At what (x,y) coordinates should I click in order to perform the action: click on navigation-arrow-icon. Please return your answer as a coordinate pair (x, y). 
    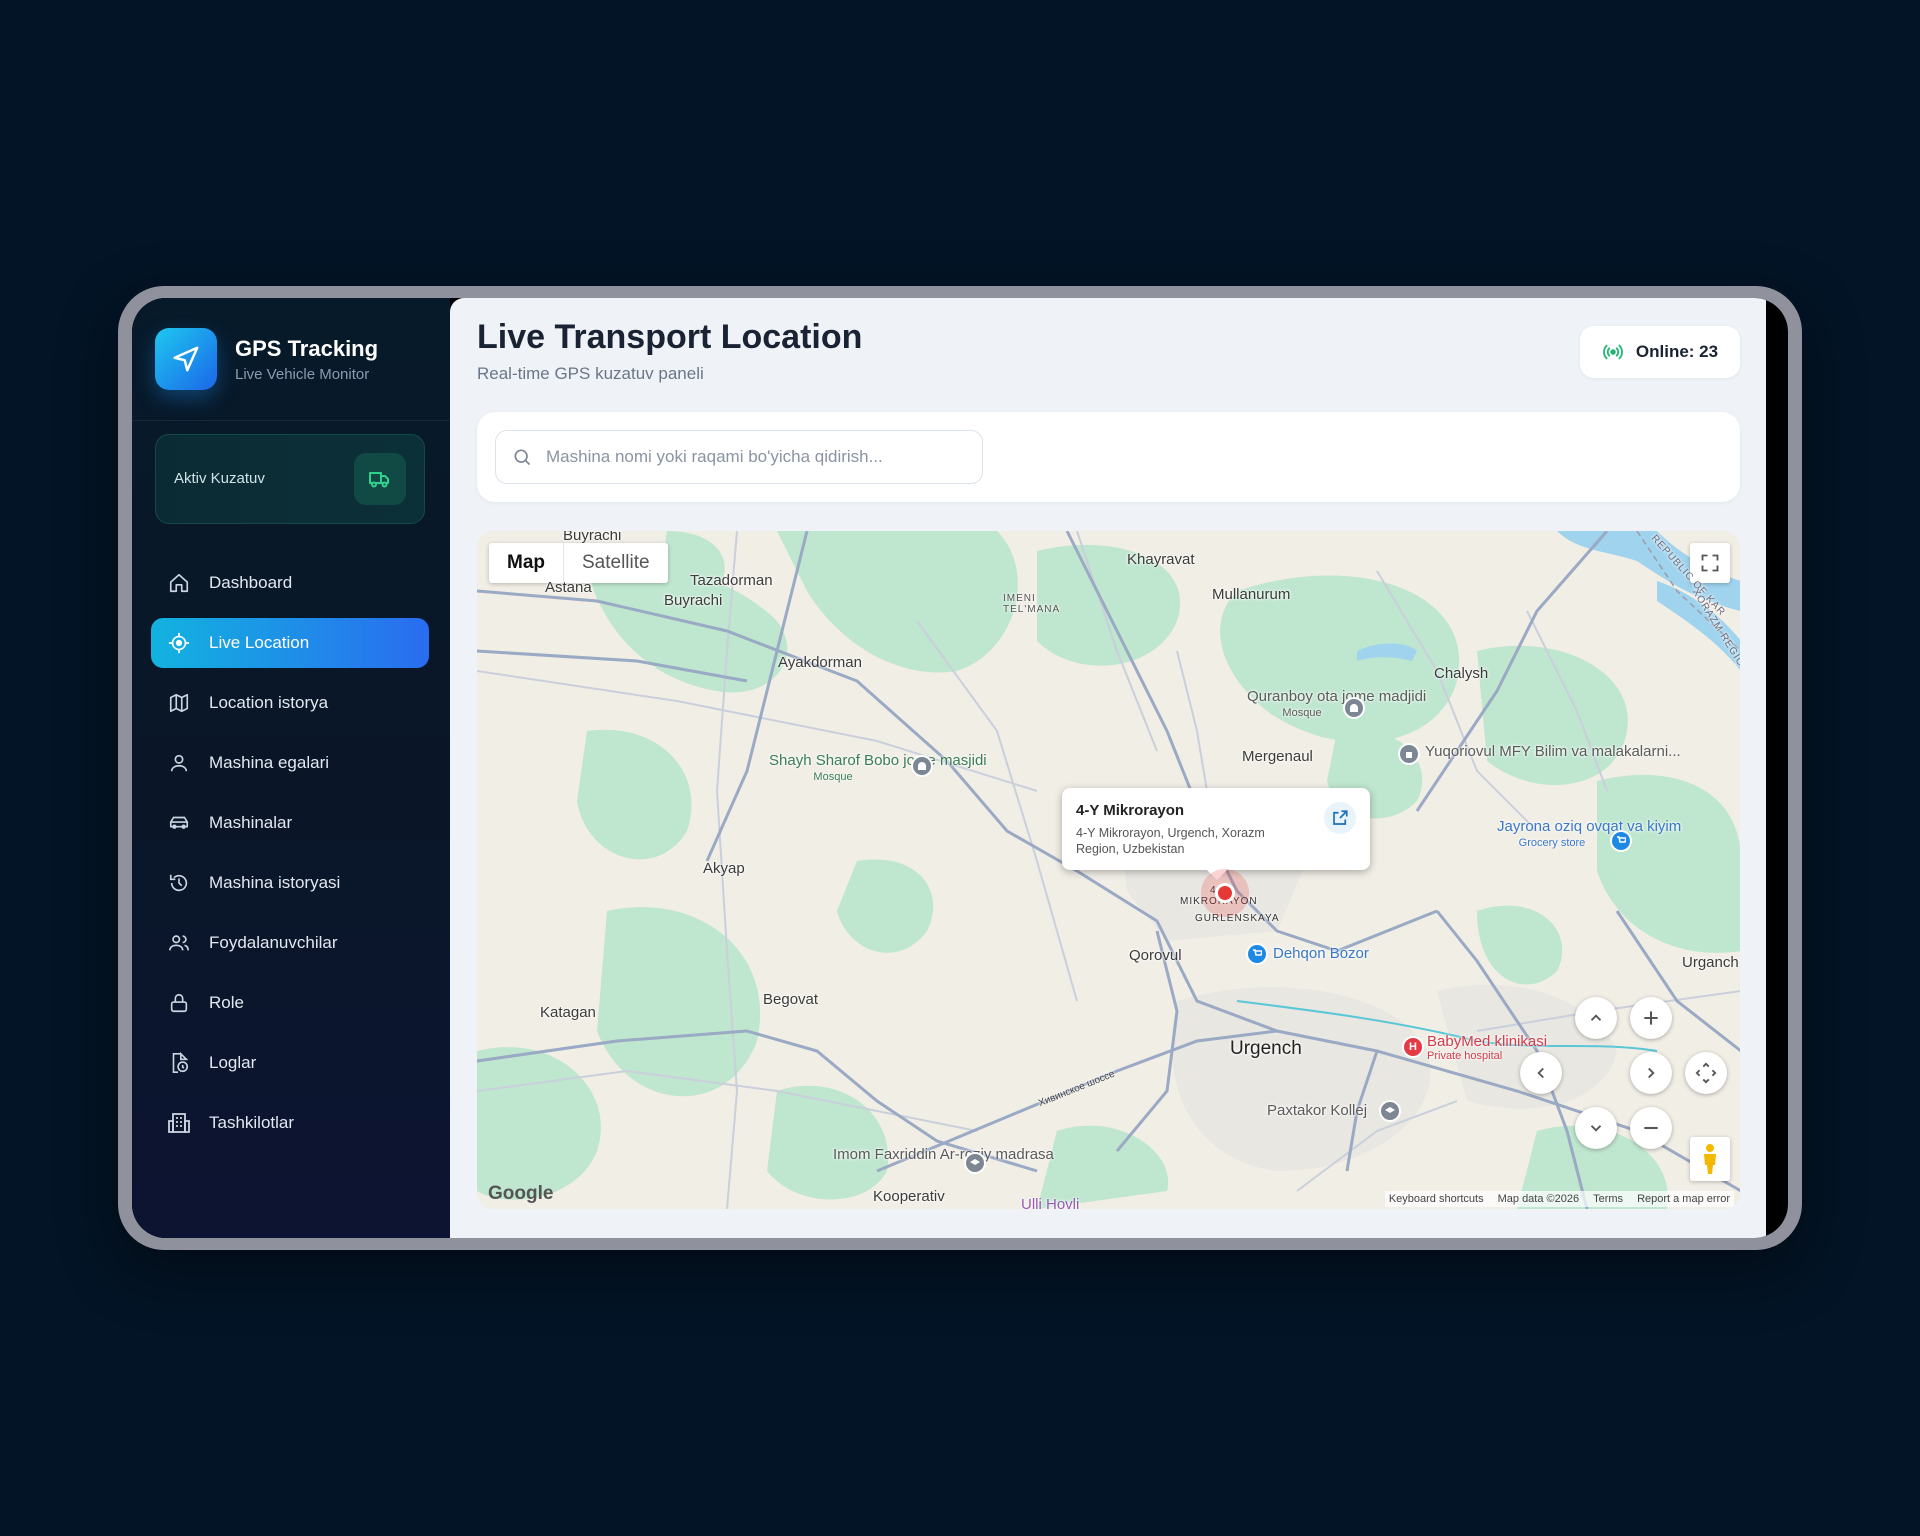
    Looking at the image, I should click on (186, 359).